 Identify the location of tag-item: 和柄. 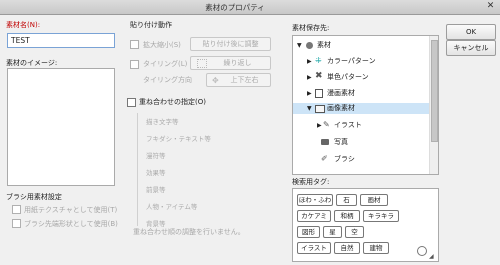
(347, 216).